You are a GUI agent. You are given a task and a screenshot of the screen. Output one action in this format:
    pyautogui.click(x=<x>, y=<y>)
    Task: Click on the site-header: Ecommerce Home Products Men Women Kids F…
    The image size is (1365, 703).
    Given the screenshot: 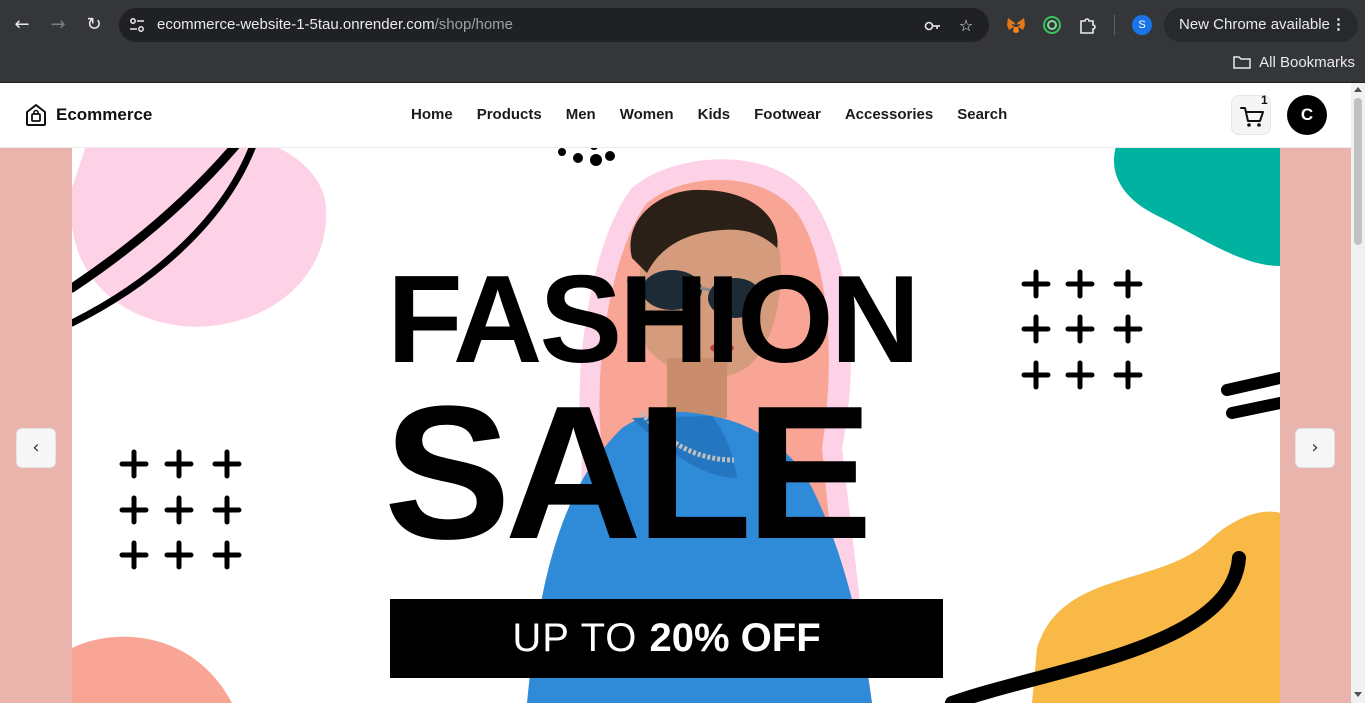 What is the action you would take?
    pyautogui.click(x=675, y=115)
    